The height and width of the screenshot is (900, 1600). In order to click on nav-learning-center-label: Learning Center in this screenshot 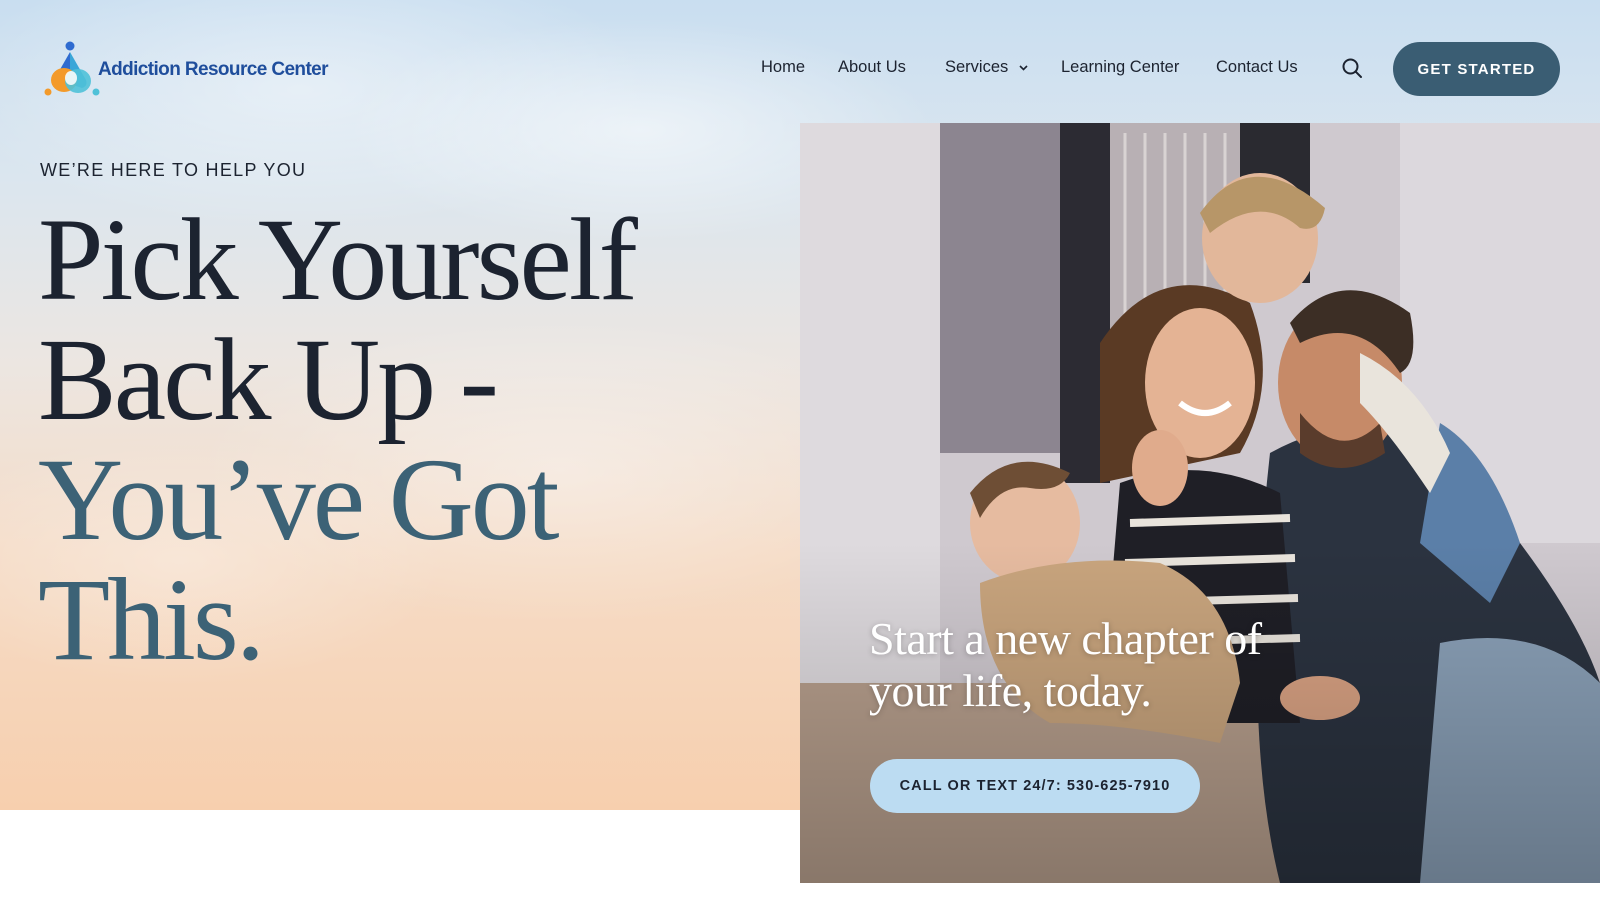, I will do `click(1120, 67)`.